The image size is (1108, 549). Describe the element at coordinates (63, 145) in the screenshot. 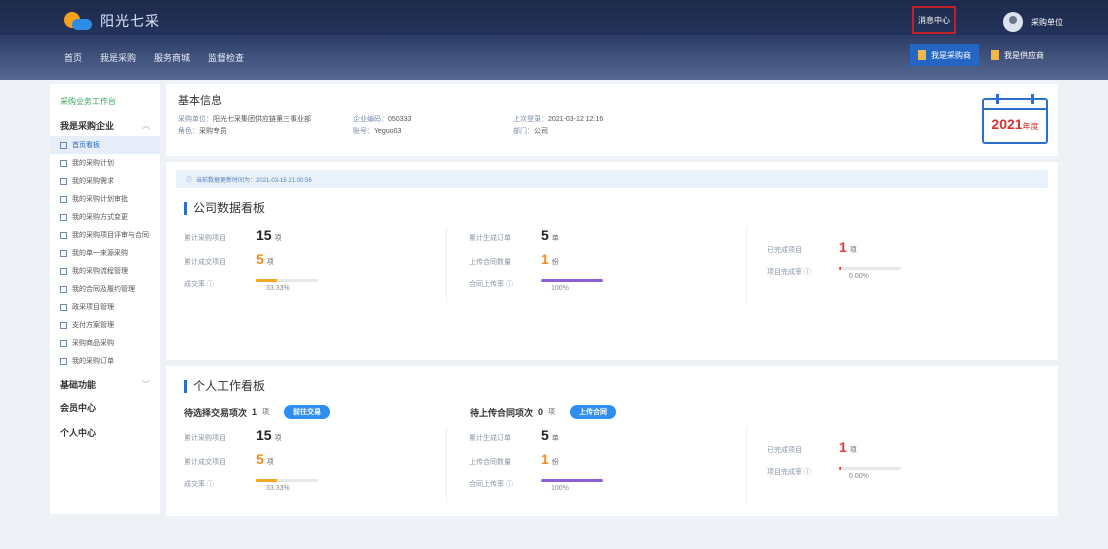

I see `dashboard-icon` at that location.